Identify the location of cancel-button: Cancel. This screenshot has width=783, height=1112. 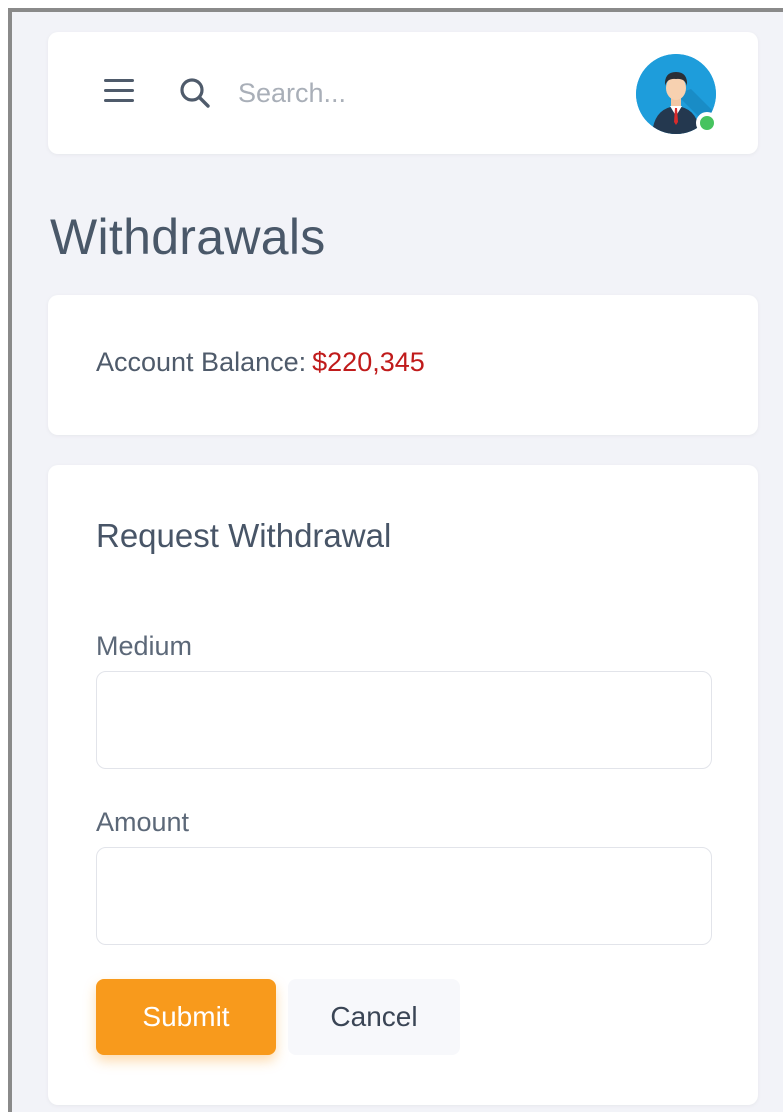
(374, 1017).